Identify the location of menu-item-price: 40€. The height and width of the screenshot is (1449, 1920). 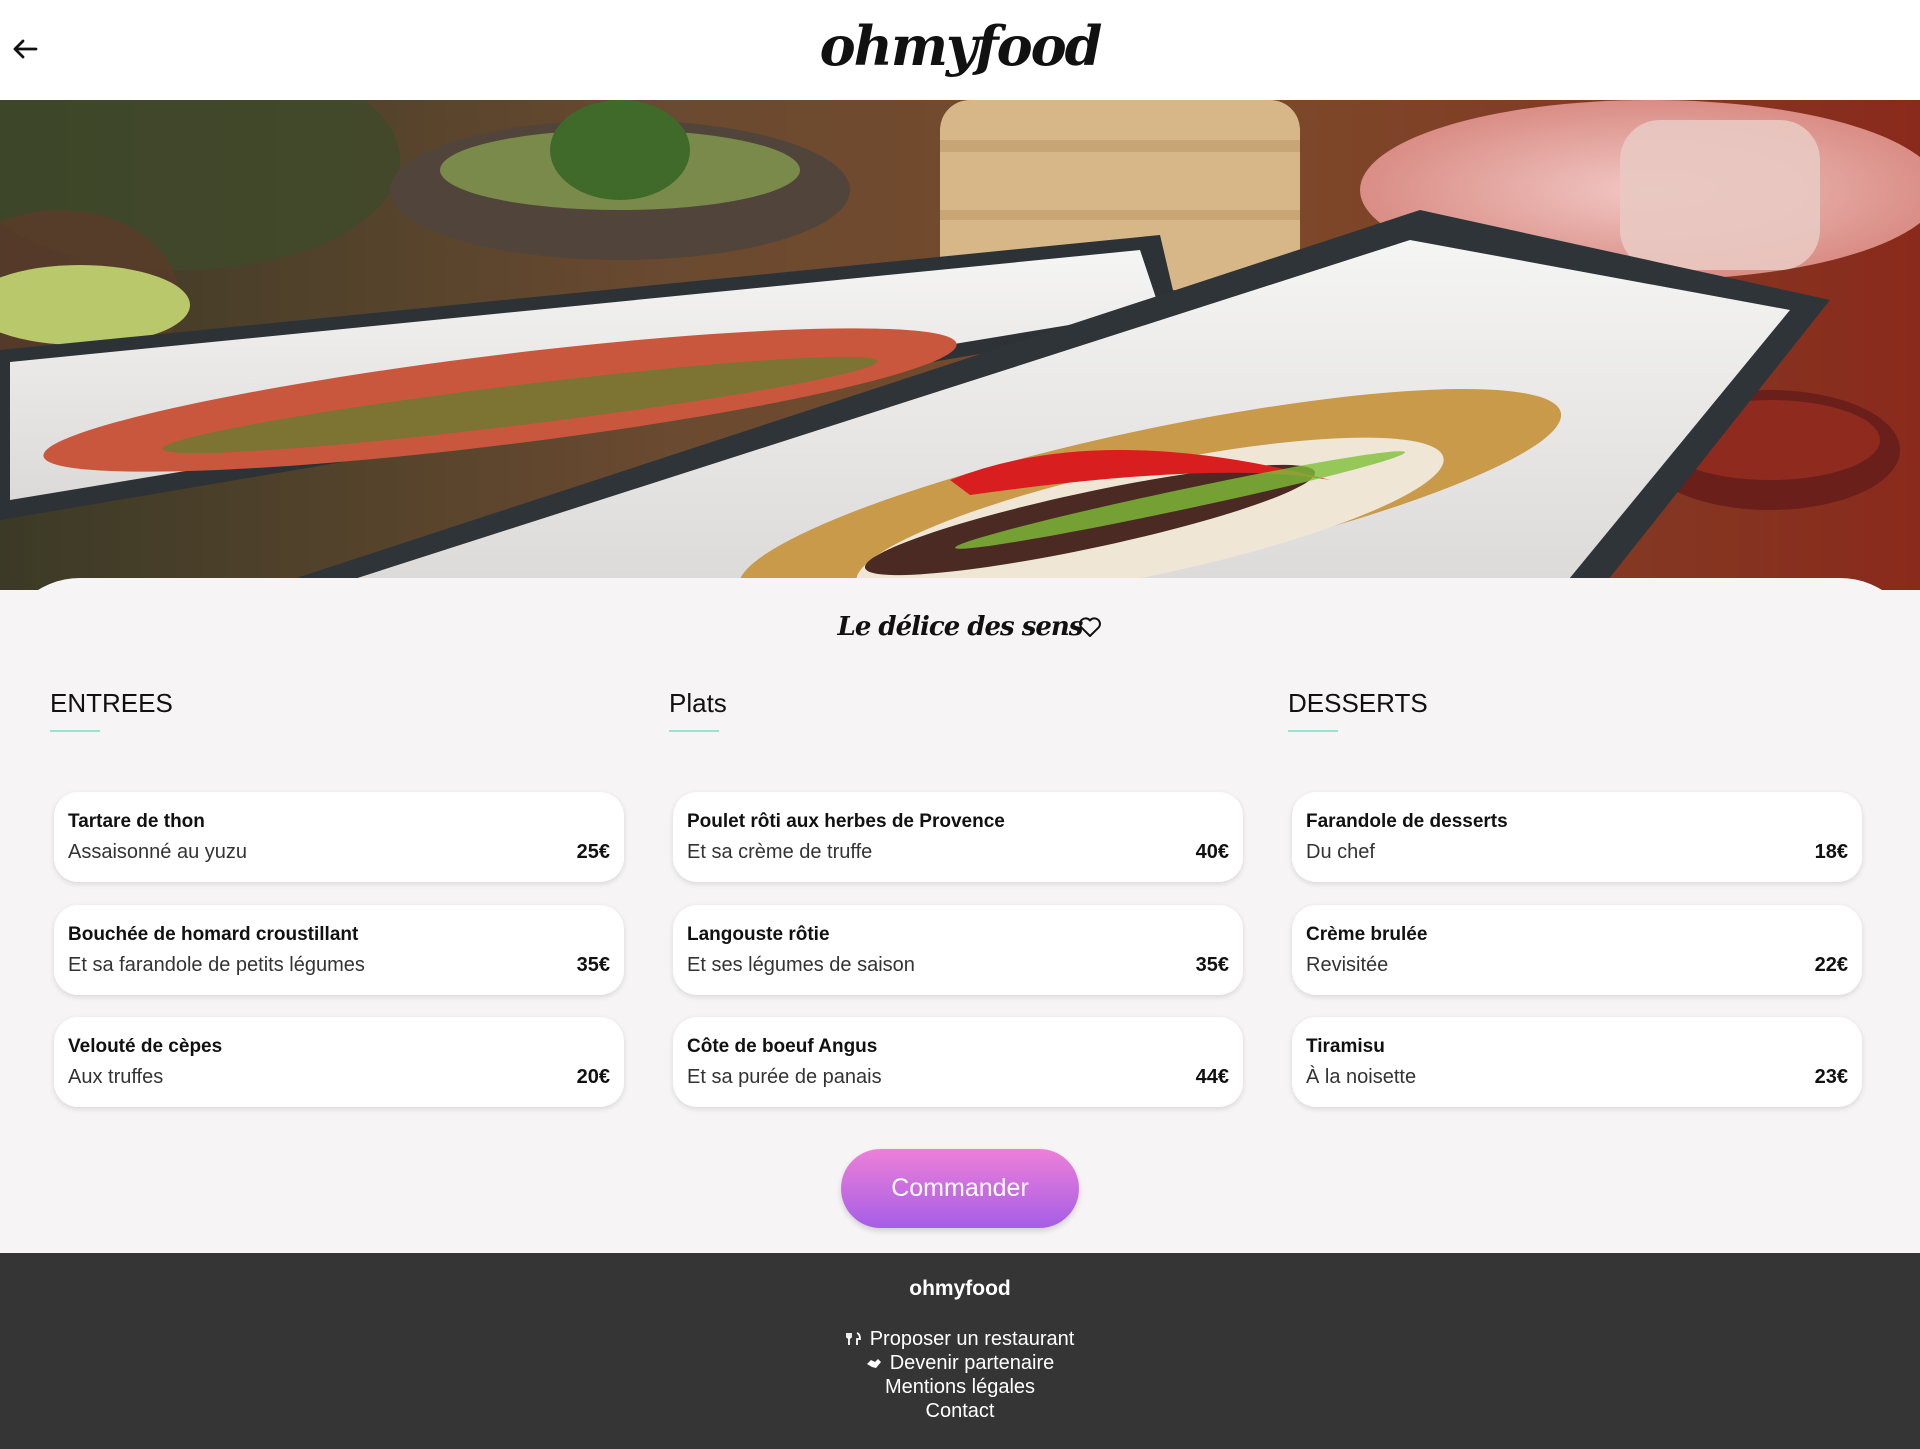
(1212, 852).